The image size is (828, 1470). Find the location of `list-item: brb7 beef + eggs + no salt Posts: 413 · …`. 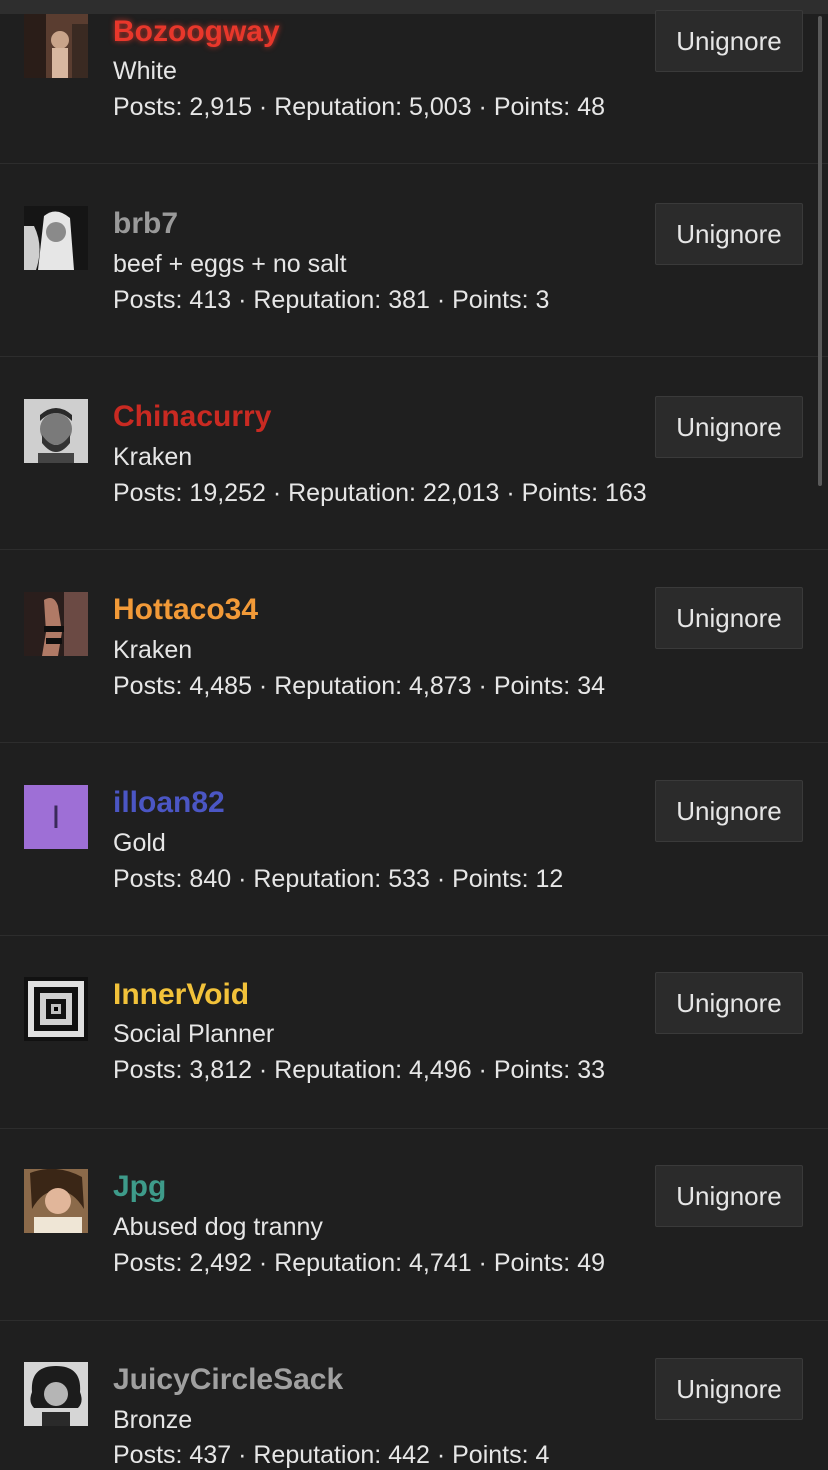

list-item: brb7 beef + eggs + no salt Posts: 413 · … is located at coordinates (414, 261).